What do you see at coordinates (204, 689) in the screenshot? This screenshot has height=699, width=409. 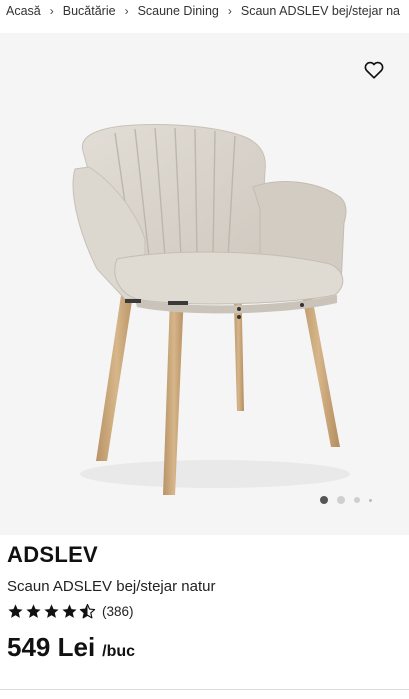 I see `divider` at bounding box center [204, 689].